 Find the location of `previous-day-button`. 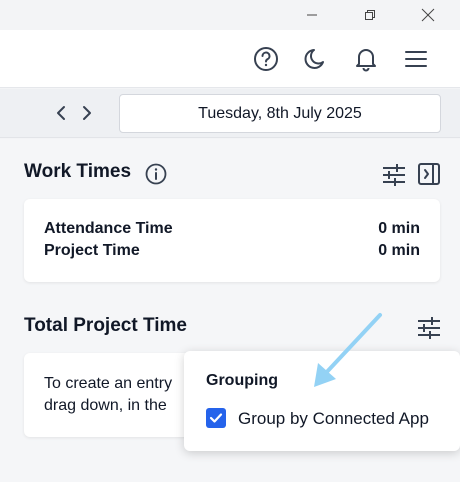

previous-day-button is located at coordinates (61, 113).